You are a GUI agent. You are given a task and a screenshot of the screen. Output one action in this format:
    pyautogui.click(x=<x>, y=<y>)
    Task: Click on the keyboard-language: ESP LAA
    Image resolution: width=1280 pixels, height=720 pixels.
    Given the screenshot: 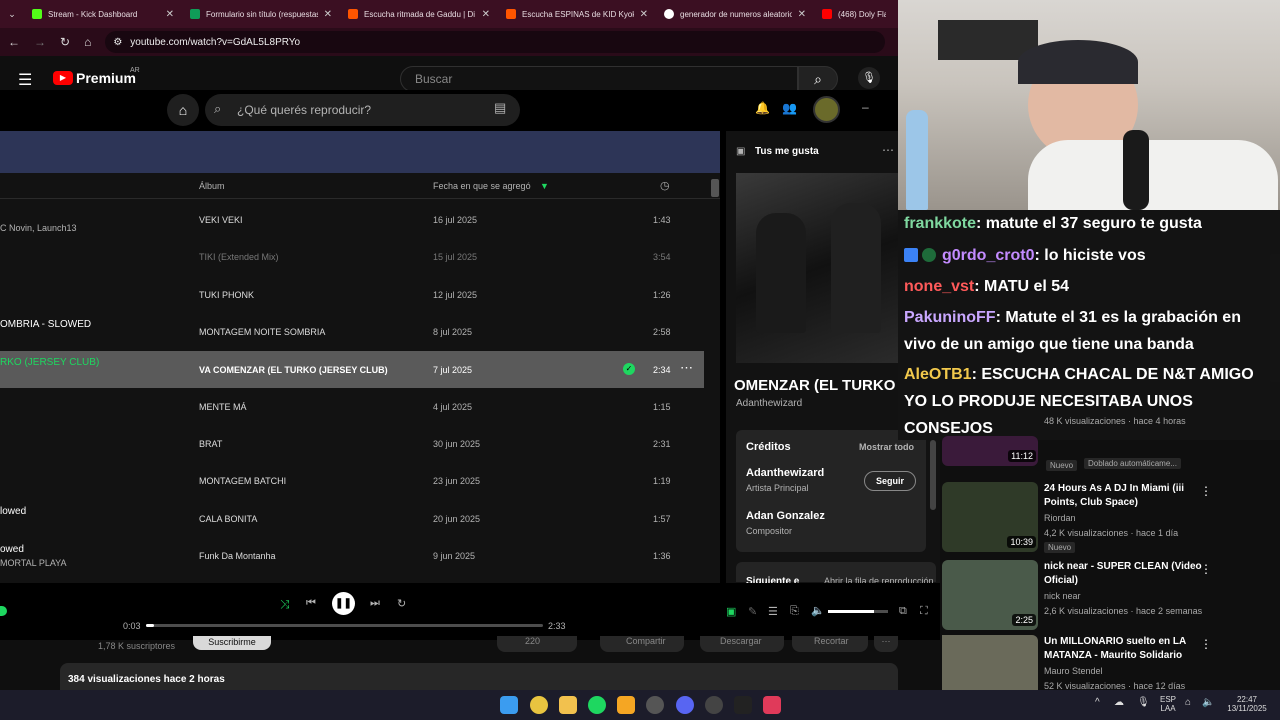 What is the action you would take?
    pyautogui.click(x=1168, y=704)
    